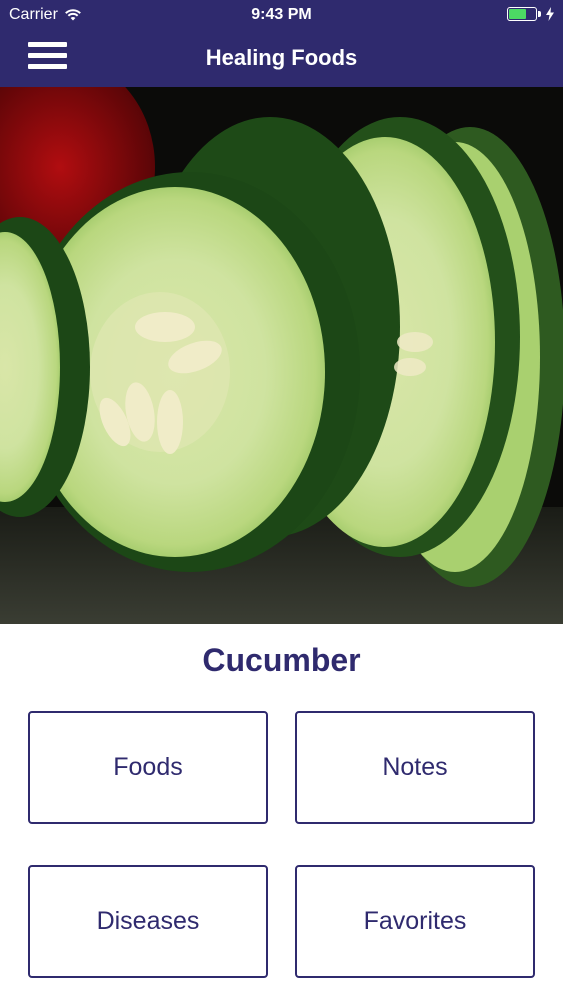 Image resolution: width=563 pixels, height=1000 pixels. I want to click on battery-group, so click(531, 14).